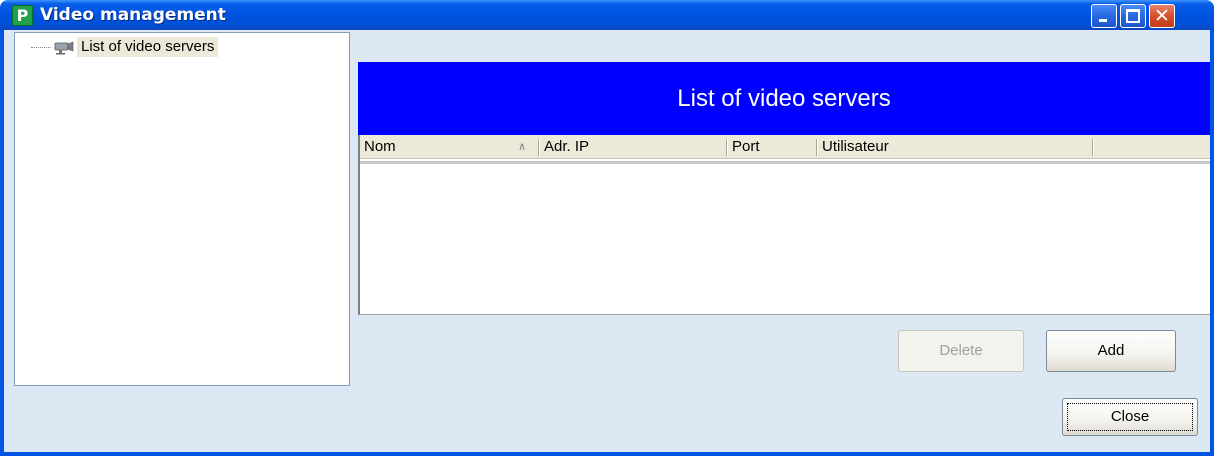 Image resolution: width=1214 pixels, height=456 pixels. Describe the element at coordinates (41, 47) in the screenshot. I see `tree-connector-line` at that location.